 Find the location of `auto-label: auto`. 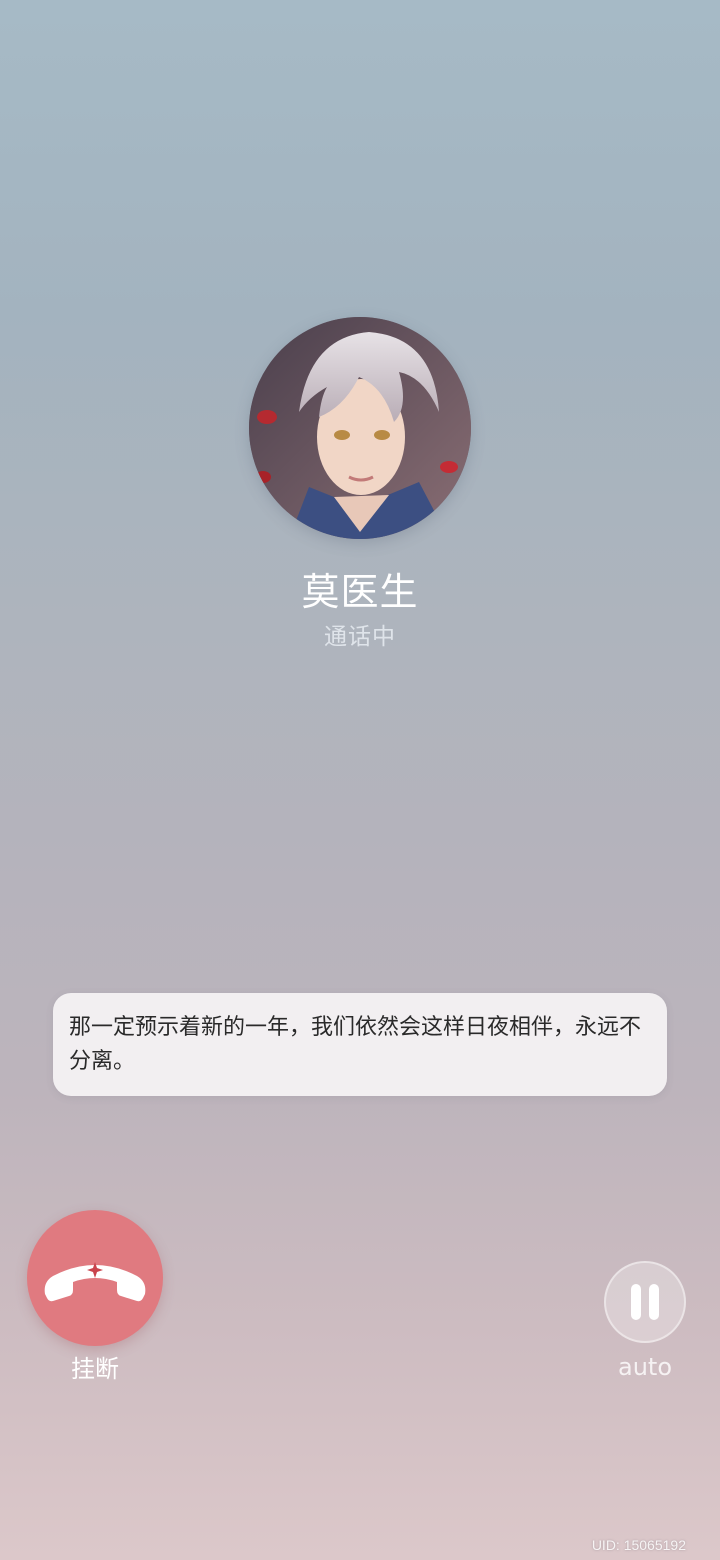

auto-label: auto is located at coordinates (645, 1367).